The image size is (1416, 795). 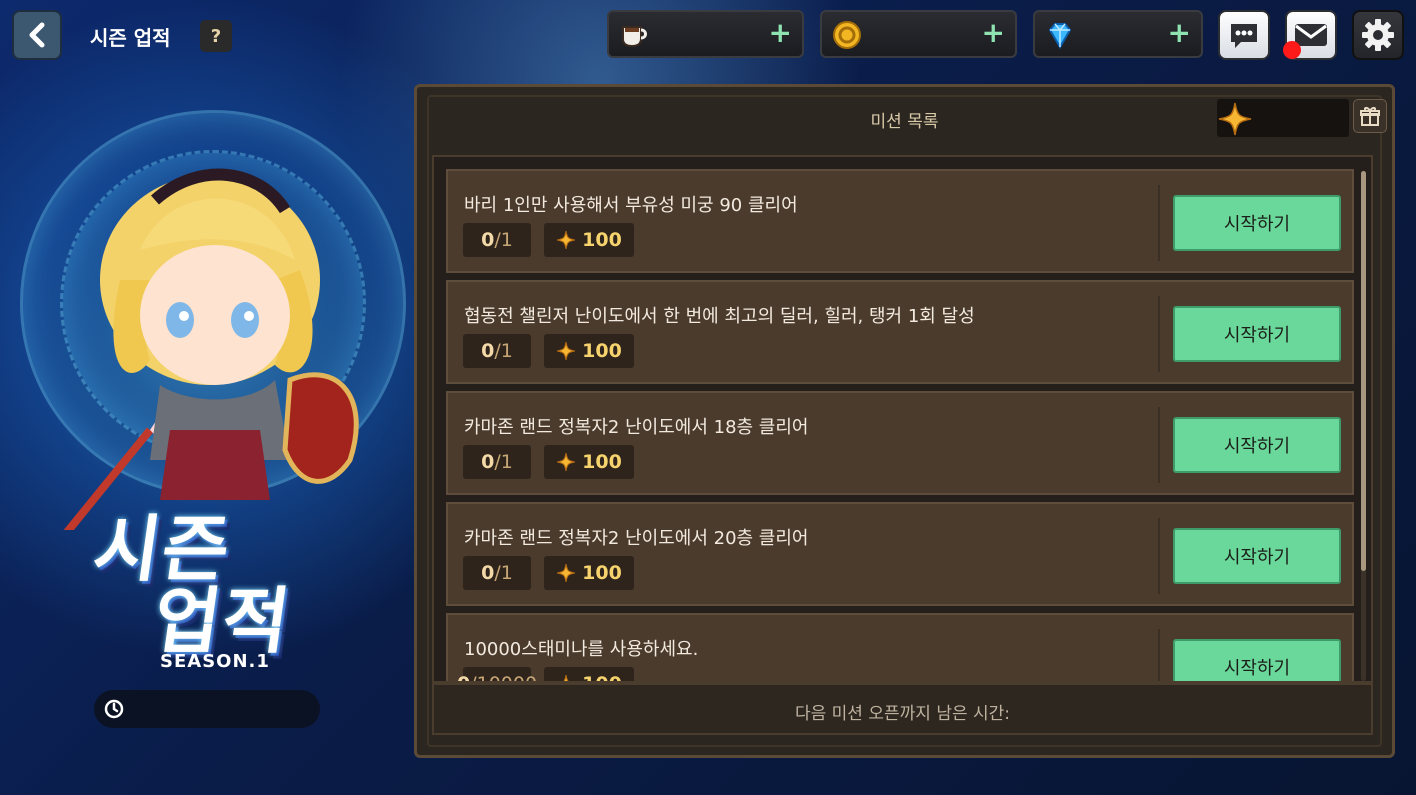 I want to click on gear-icon, so click(x=1378, y=35).